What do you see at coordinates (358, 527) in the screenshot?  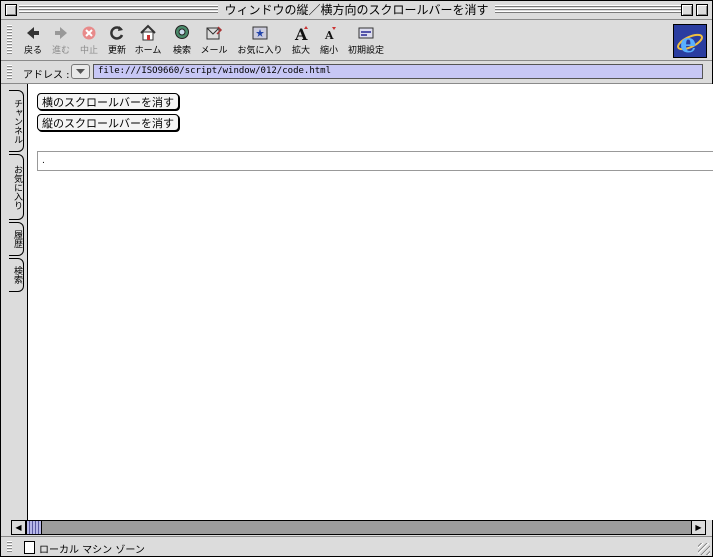 I see `horizontal-scrollbar: ◀ ▶` at bounding box center [358, 527].